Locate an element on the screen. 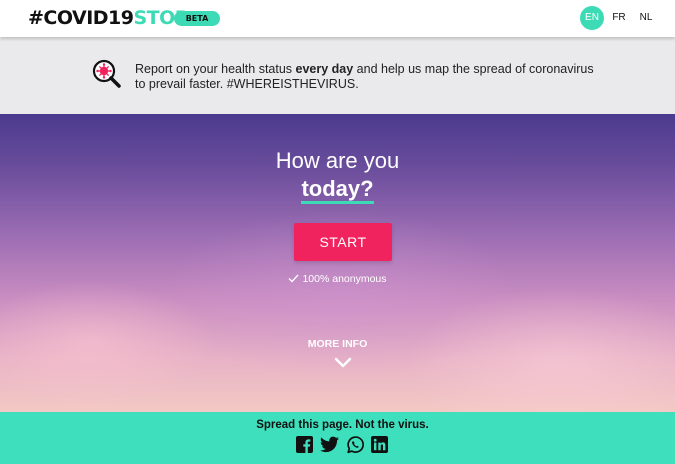  anonymous-note: 100% anonymous is located at coordinates (337, 279).